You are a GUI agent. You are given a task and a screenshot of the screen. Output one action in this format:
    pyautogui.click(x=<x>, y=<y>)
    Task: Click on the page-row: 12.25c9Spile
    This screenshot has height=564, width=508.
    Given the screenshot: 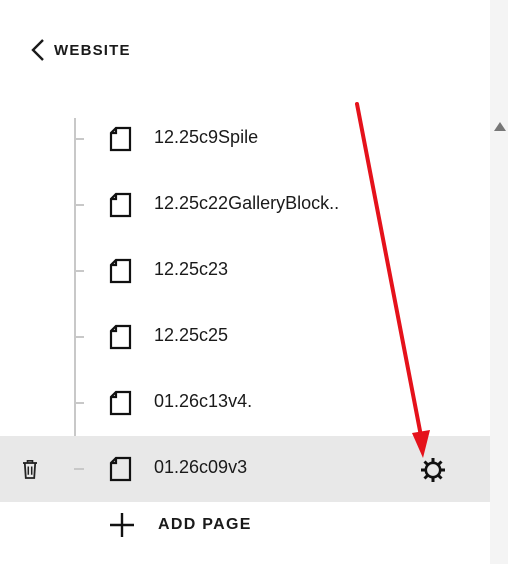 What is the action you would take?
    pyautogui.click(x=245, y=139)
    